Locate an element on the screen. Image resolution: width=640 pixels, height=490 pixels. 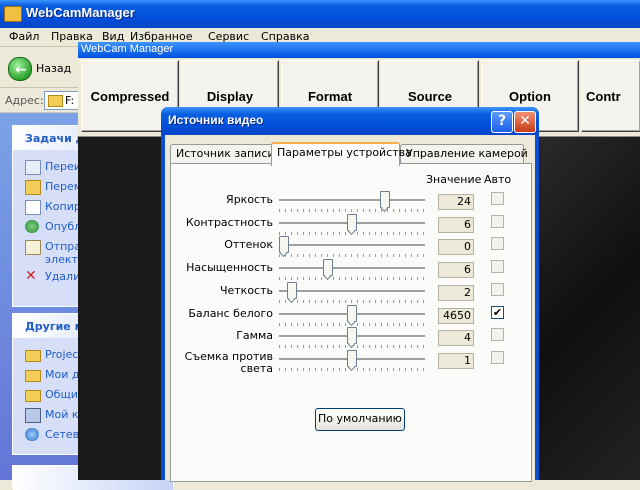
saturation-slider-thumb is located at coordinates (328, 267).